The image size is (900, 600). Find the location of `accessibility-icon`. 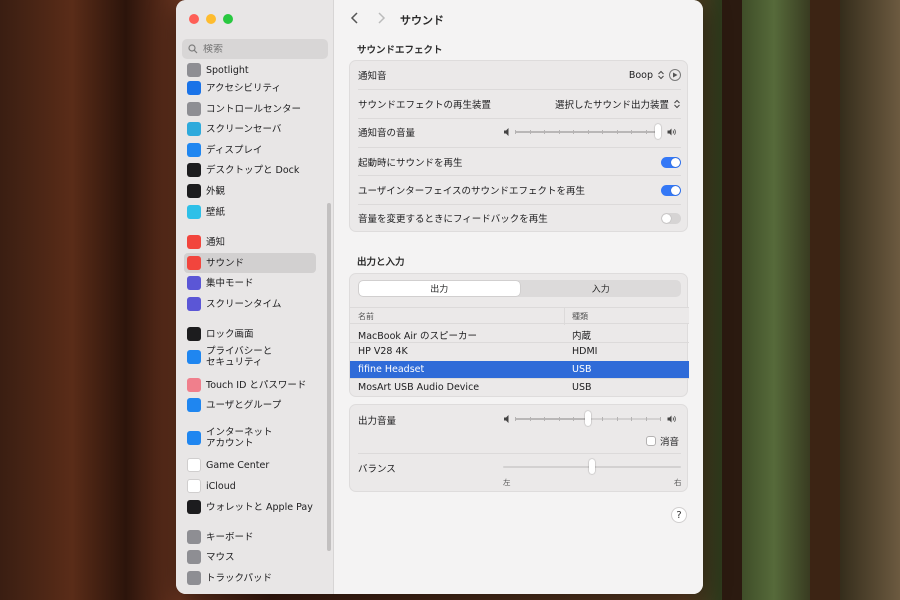

accessibility-icon is located at coordinates (194, 88).